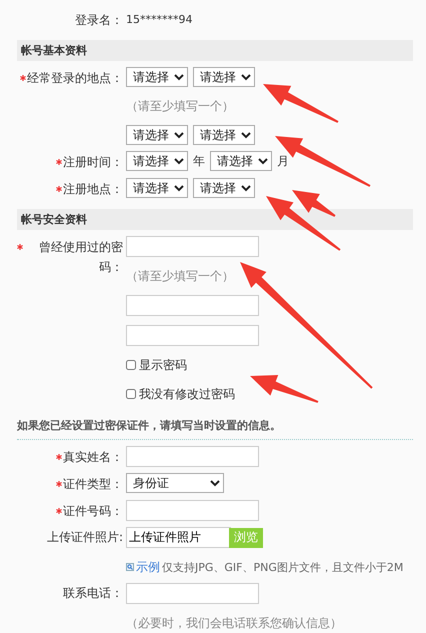  Describe the element at coordinates (215, 50) in the screenshot. I see `section-header: 帐号基本资料` at that location.